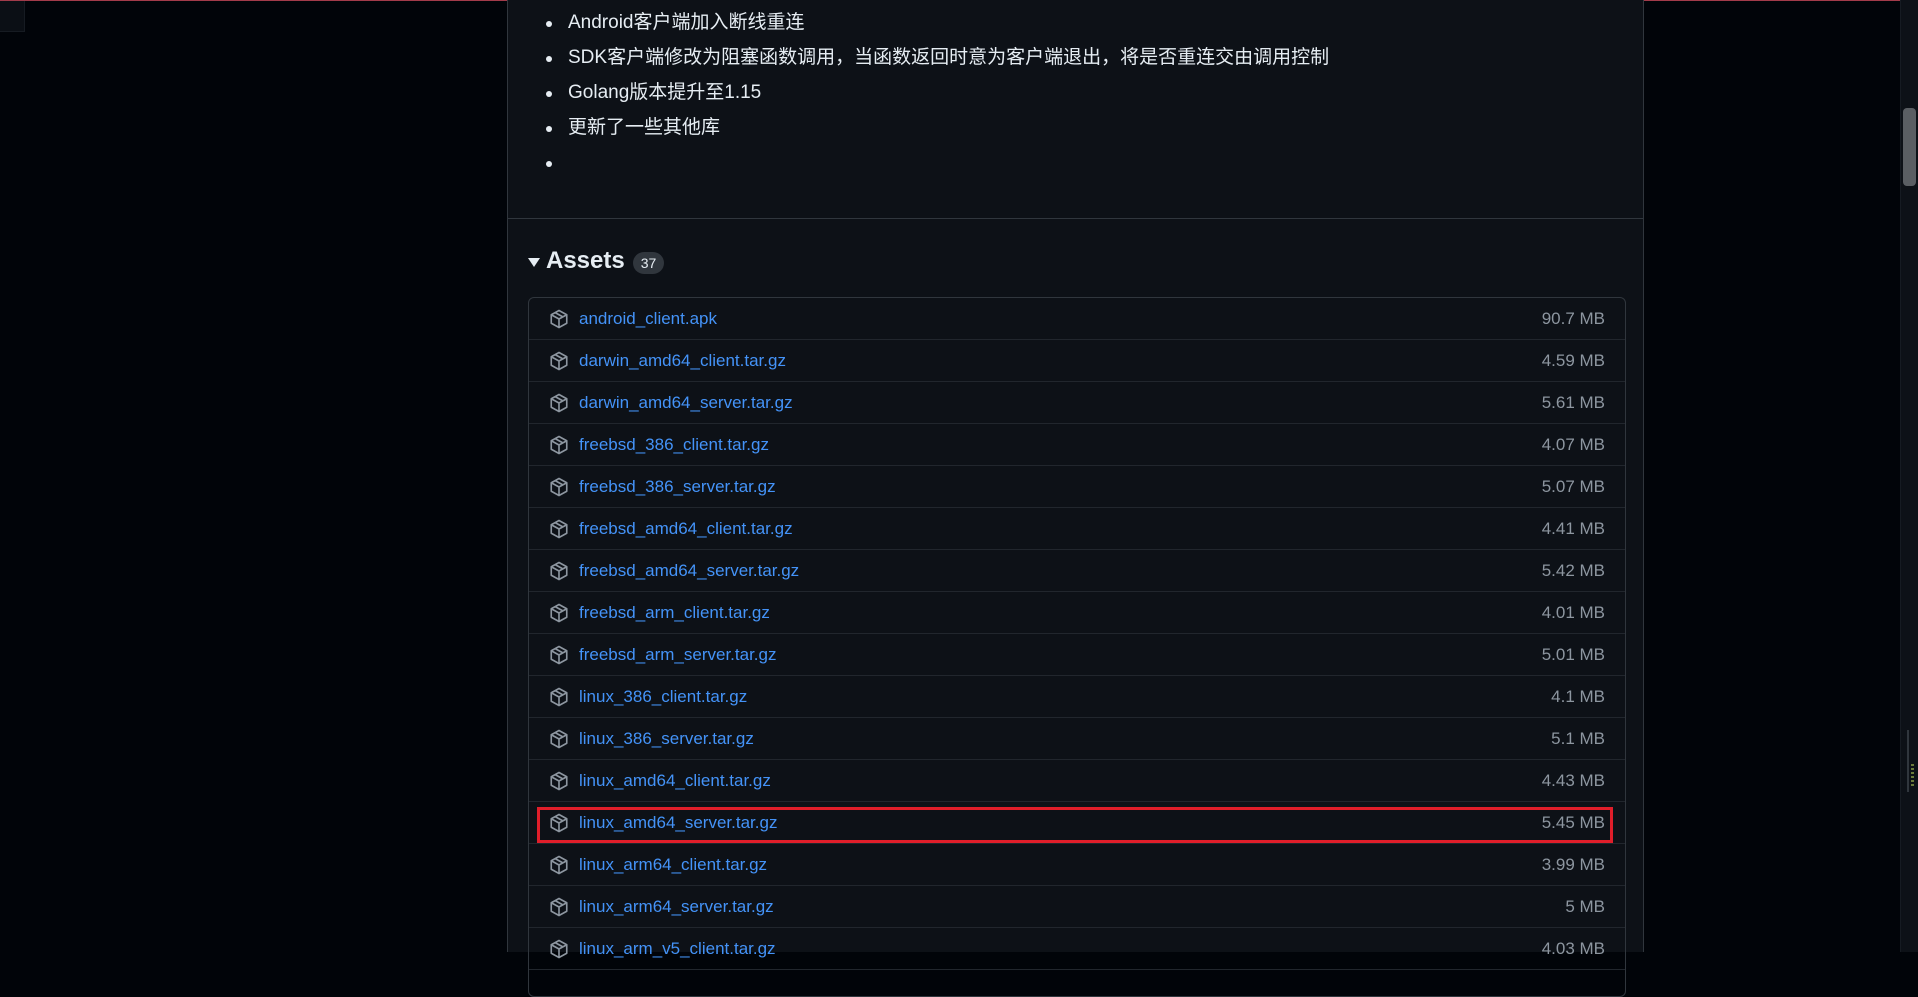 Image resolution: width=1918 pixels, height=997 pixels. Describe the element at coordinates (677, 655) in the screenshot. I see `asset-download-link: freebsd_arm_server.tar.gz` at that location.